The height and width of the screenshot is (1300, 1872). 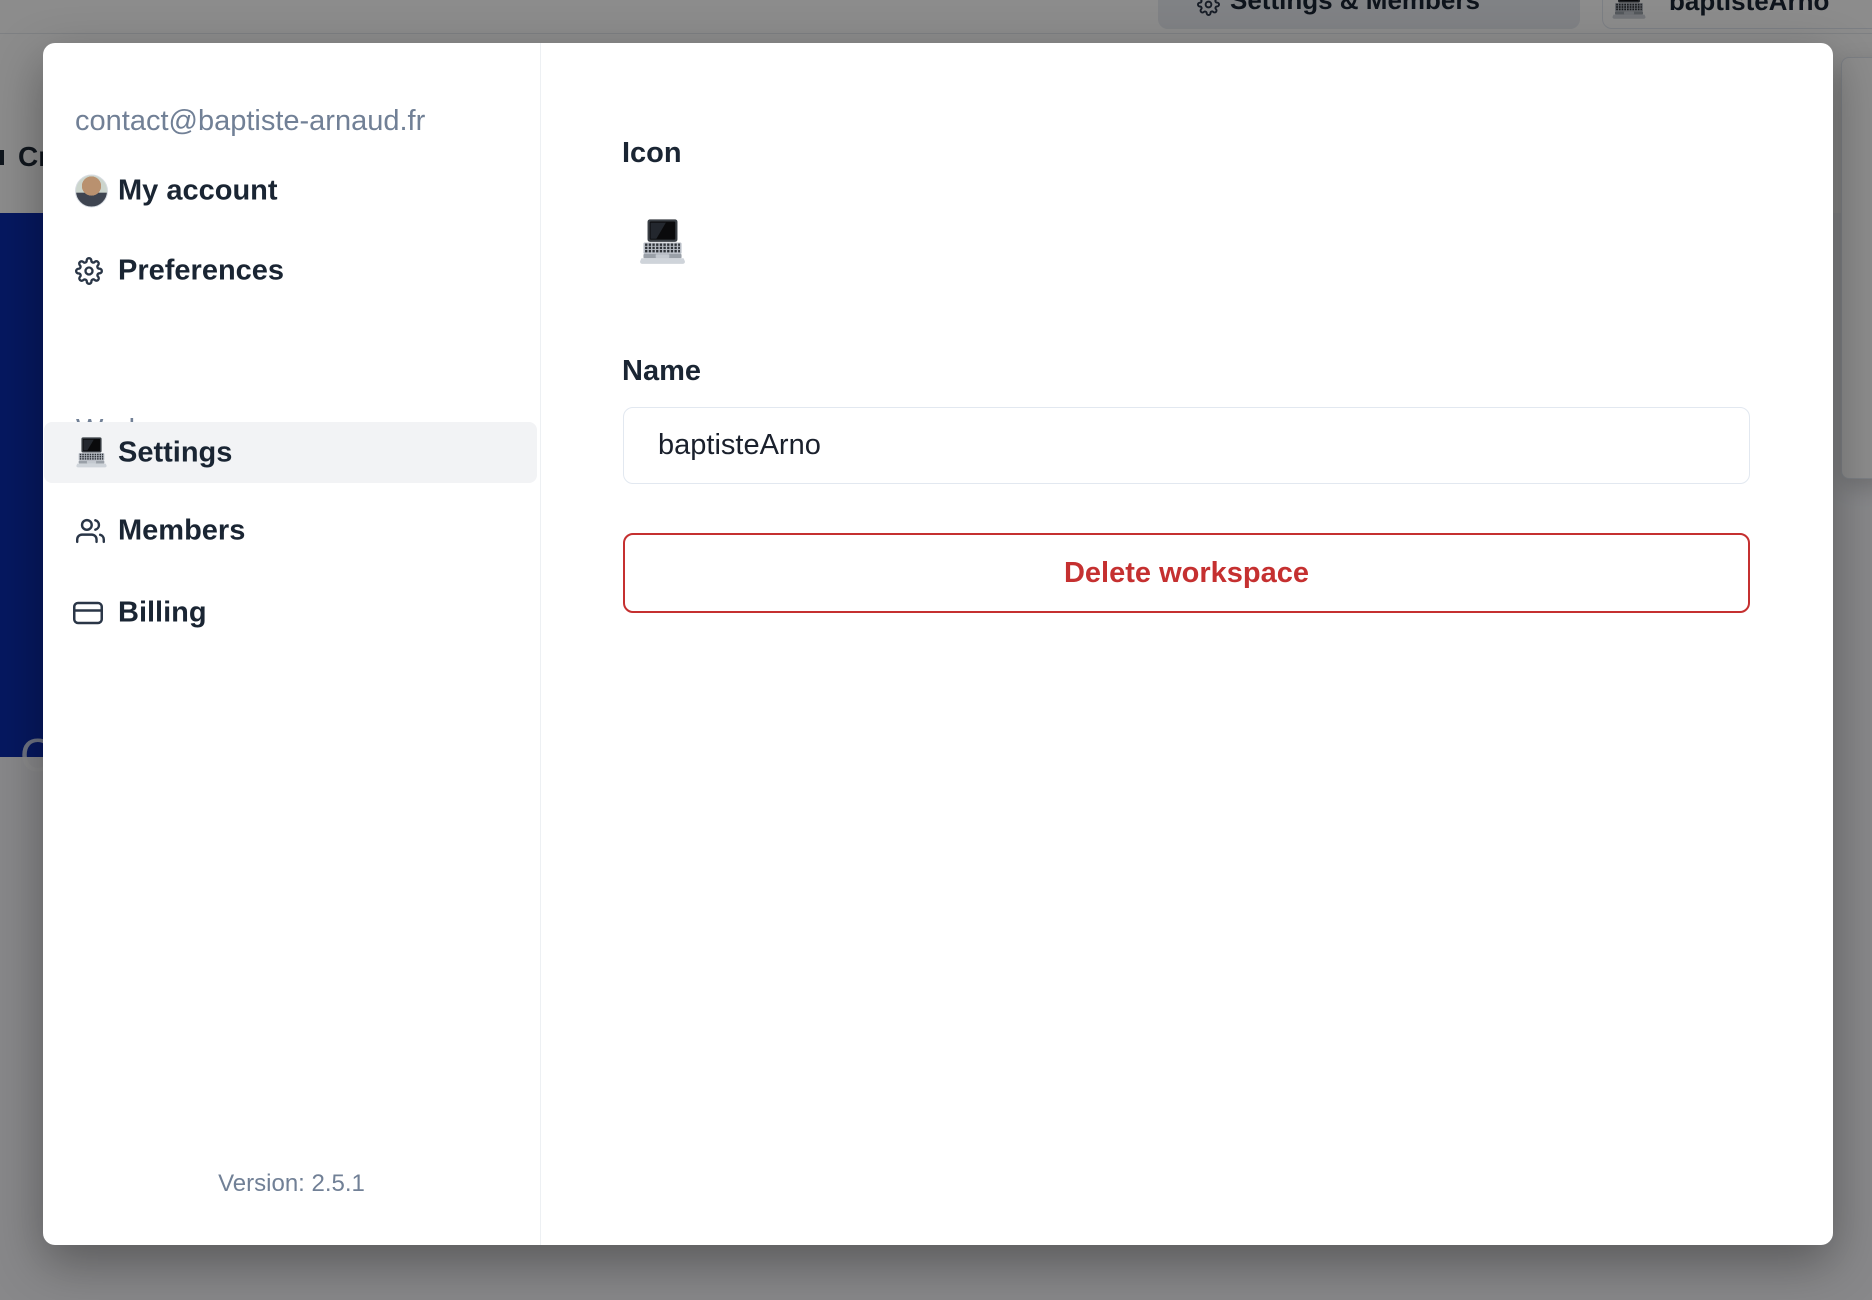 What do you see at coordinates (175, 452) in the screenshot?
I see `sidebar-item-label: Settings` at bounding box center [175, 452].